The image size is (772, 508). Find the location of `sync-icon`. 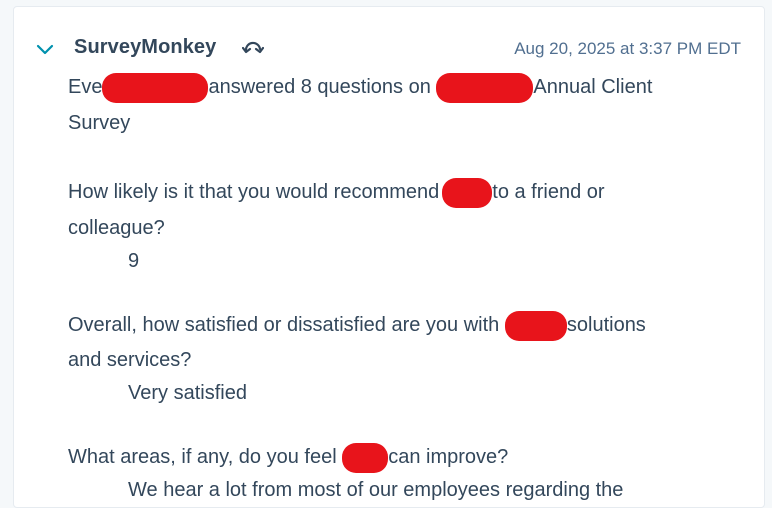

sync-icon is located at coordinates (253, 47).